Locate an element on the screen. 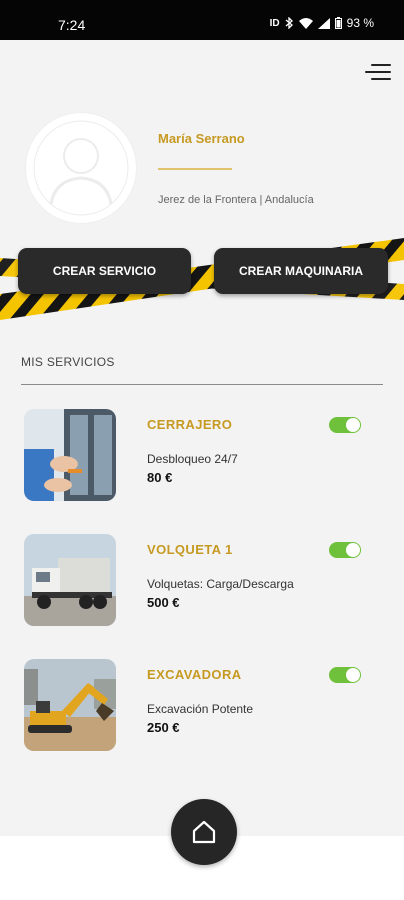 This screenshot has width=404, height=900. service-price: 500 € is located at coordinates (163, 602).